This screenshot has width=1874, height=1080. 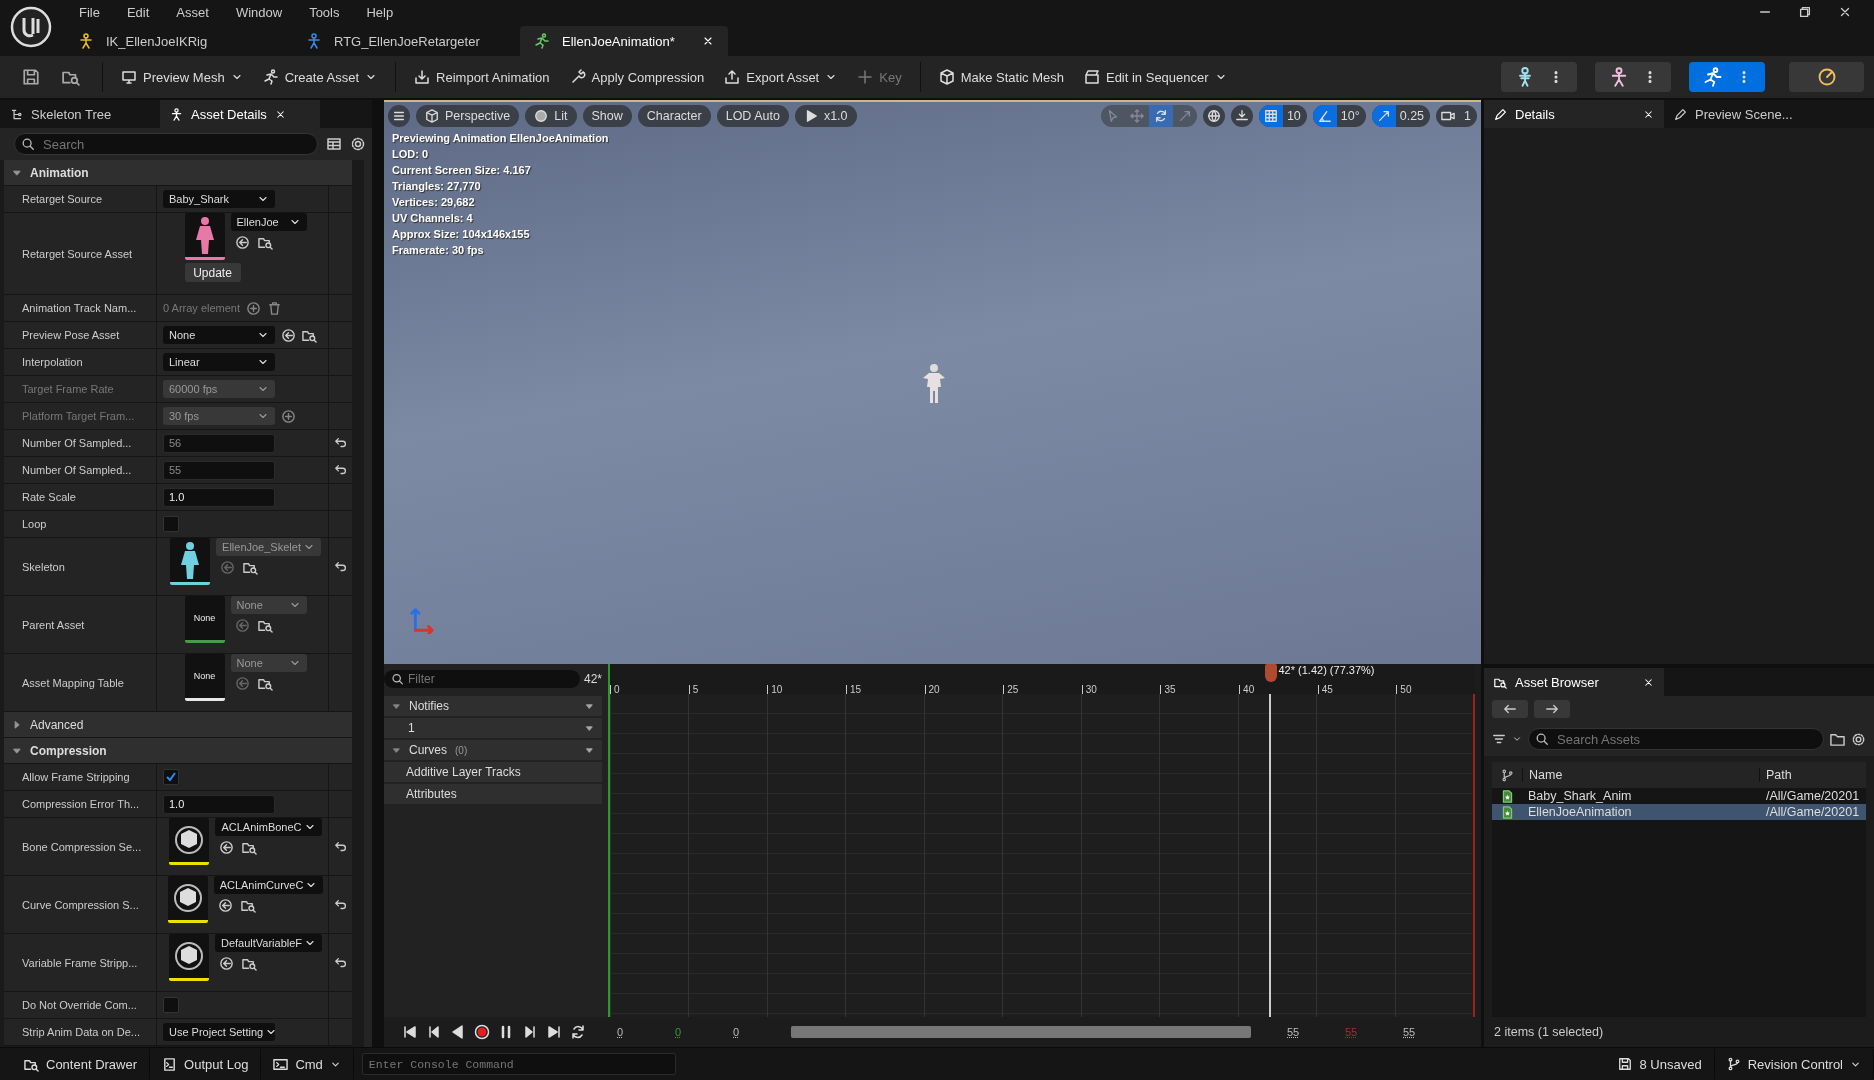 What do you see at coordinates (1499, 739) in the screenshot?
I see `filter-icon` at bounding box center [1499, 739].